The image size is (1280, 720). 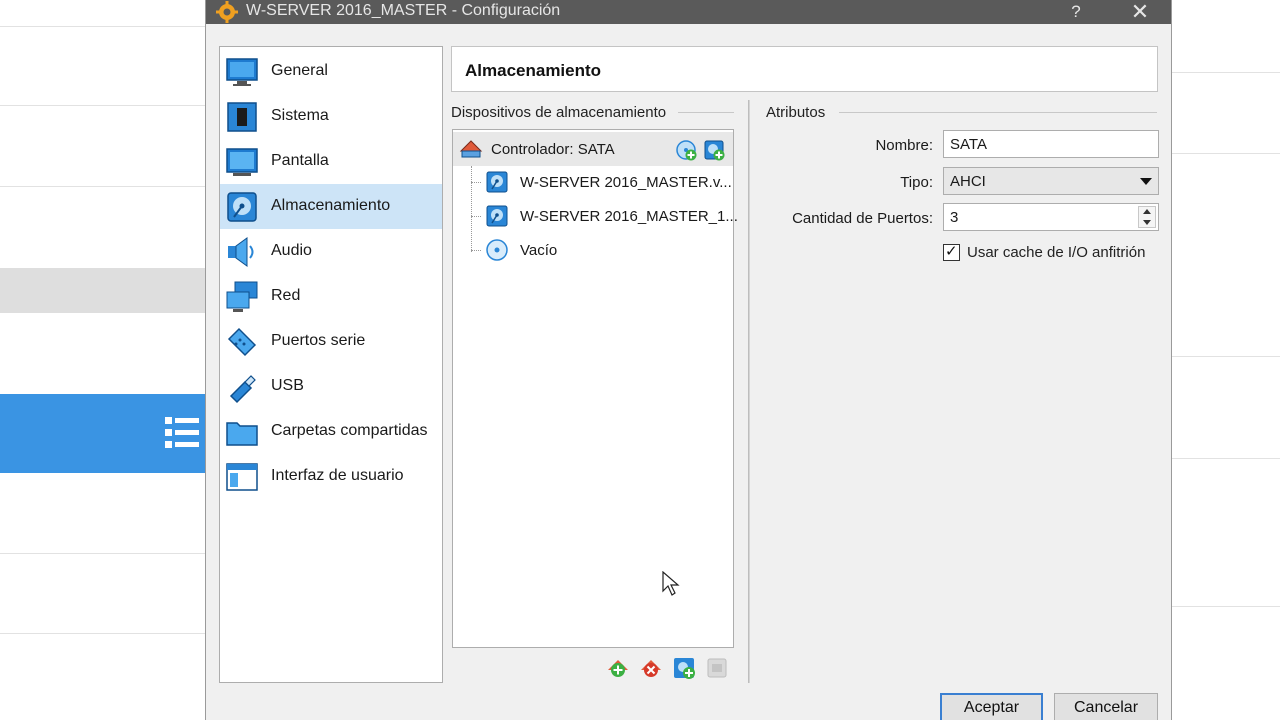 I want to click on attributes-group-title: Atributos, so click(x=796, y=112).